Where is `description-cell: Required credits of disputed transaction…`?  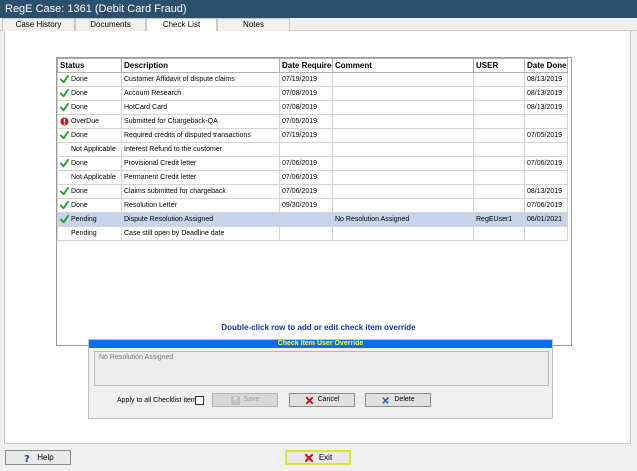
description-cell: Required credits of disputed transaction… is located at coordinates (200, 135).